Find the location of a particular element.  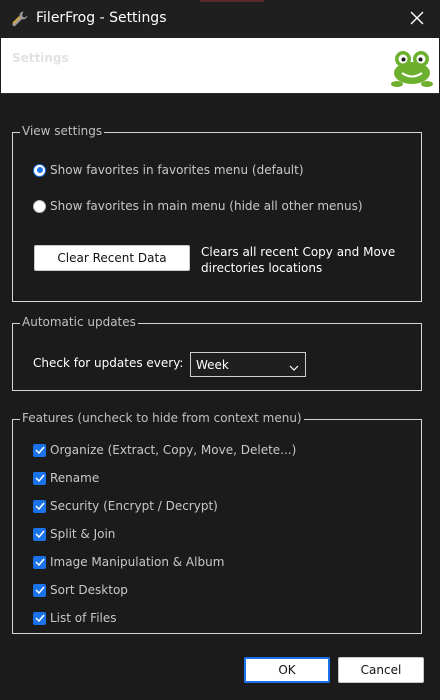

wrench-icon is located at coordinates (20, 19).